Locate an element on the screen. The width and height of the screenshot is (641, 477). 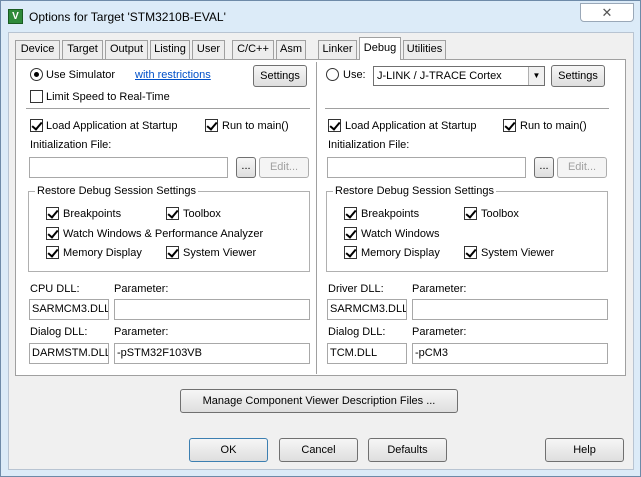
keil-app-icon: V is located at coordinates (15, 16).